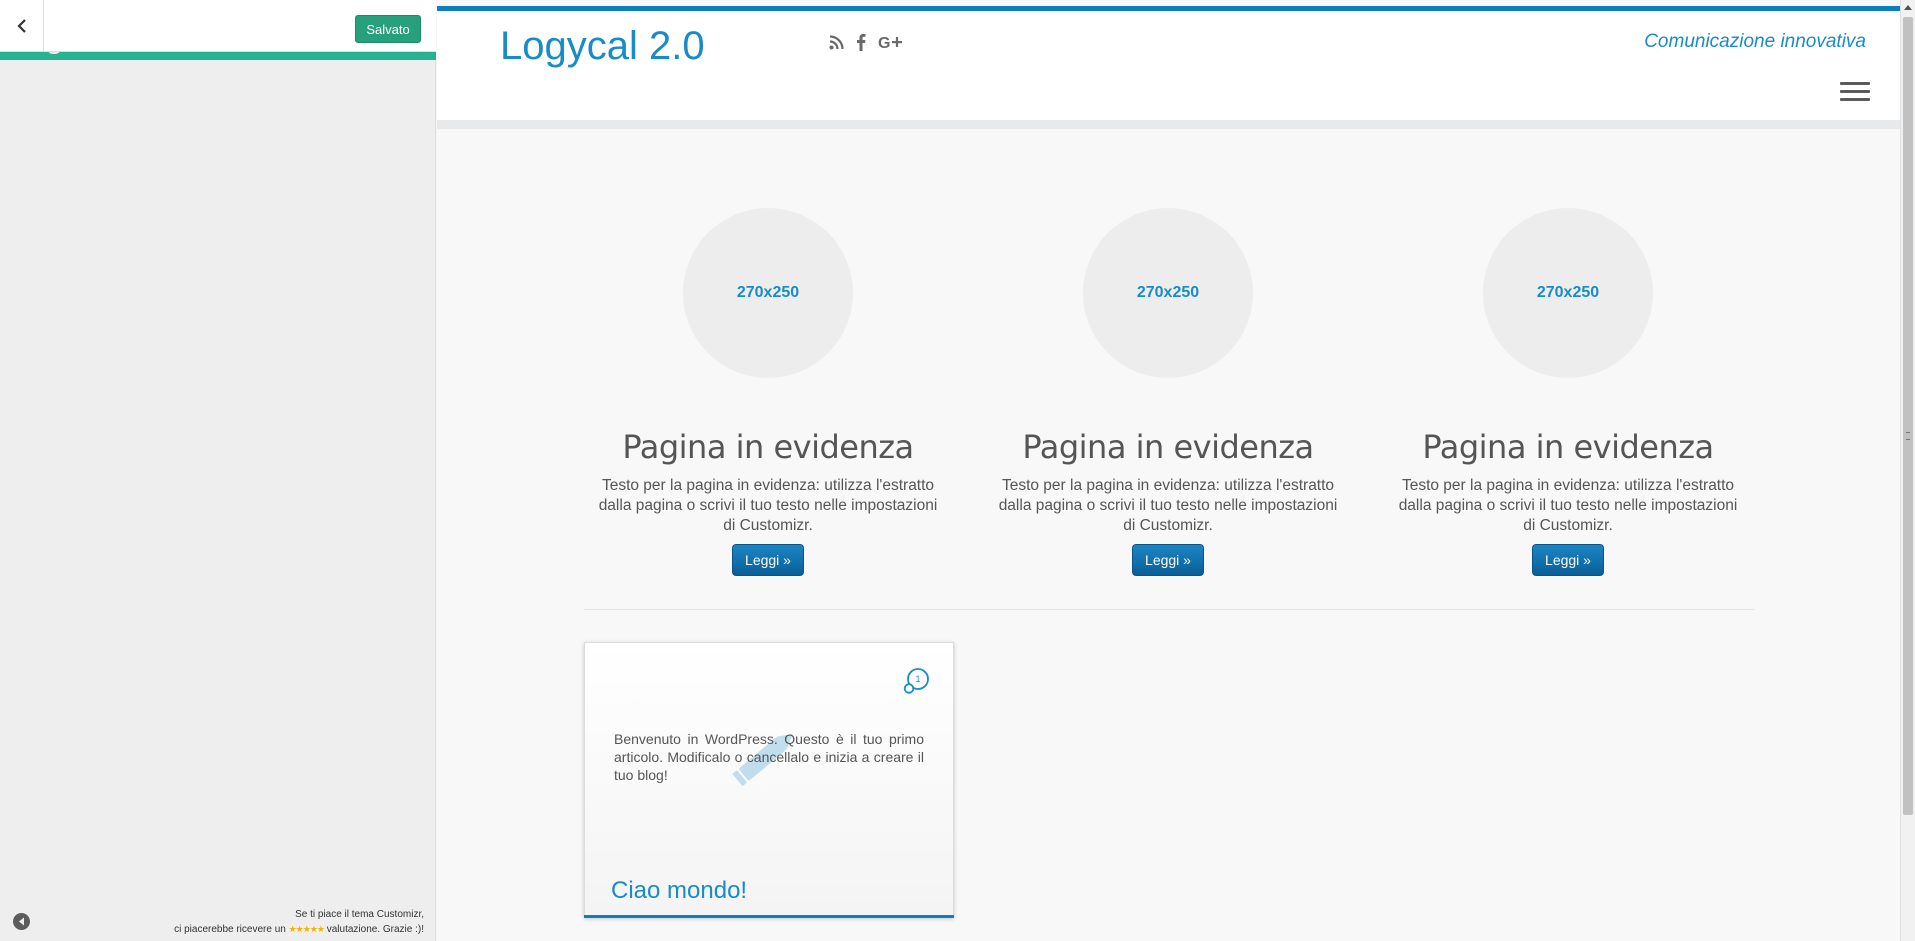  What do you see at coordinates (1169, 609) in the screenshot?
I see `section-divider` at bounding box center [1169, 609].